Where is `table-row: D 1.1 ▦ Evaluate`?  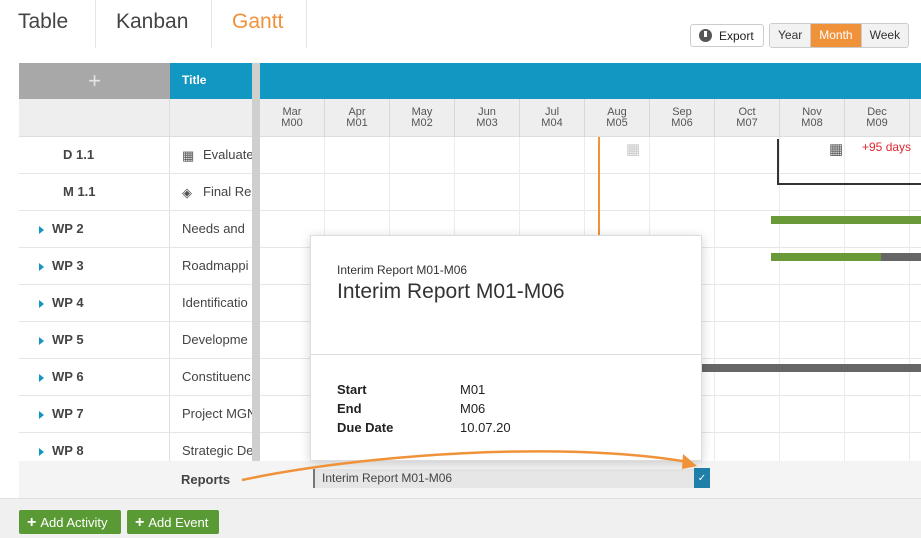 table-row: D 1.1 ▦ Evaluate is located at coordinates (470, 155).